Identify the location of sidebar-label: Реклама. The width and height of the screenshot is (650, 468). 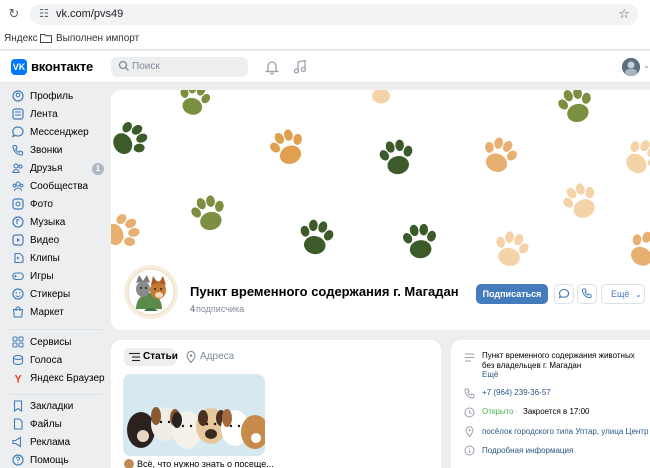
(50, 442).